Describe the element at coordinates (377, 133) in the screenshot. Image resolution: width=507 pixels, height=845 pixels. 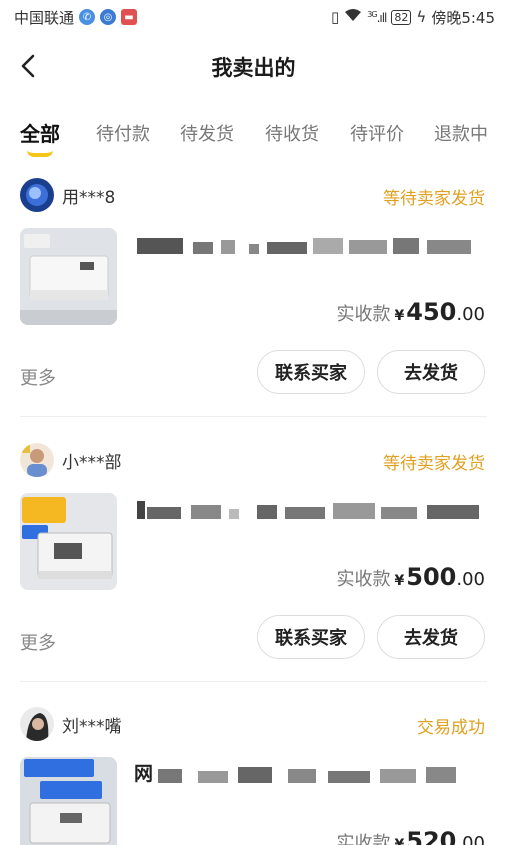
I see `tab-pending-review: 待评价` at that location.